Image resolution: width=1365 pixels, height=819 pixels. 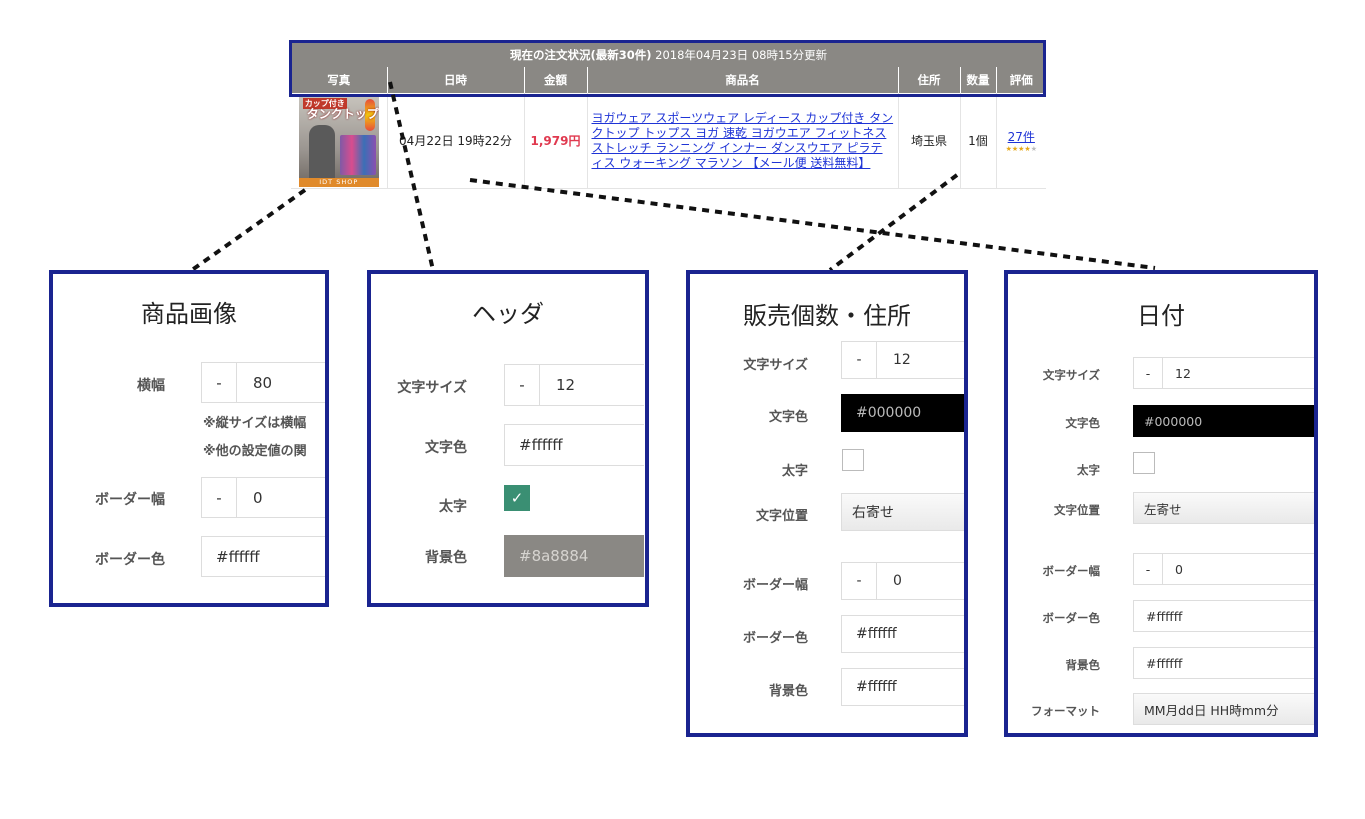 What do you see at coordinates (255, 451) in the screenshot?
I see `note-other: ※他の設定値の関` at bounding box center [255, 451].